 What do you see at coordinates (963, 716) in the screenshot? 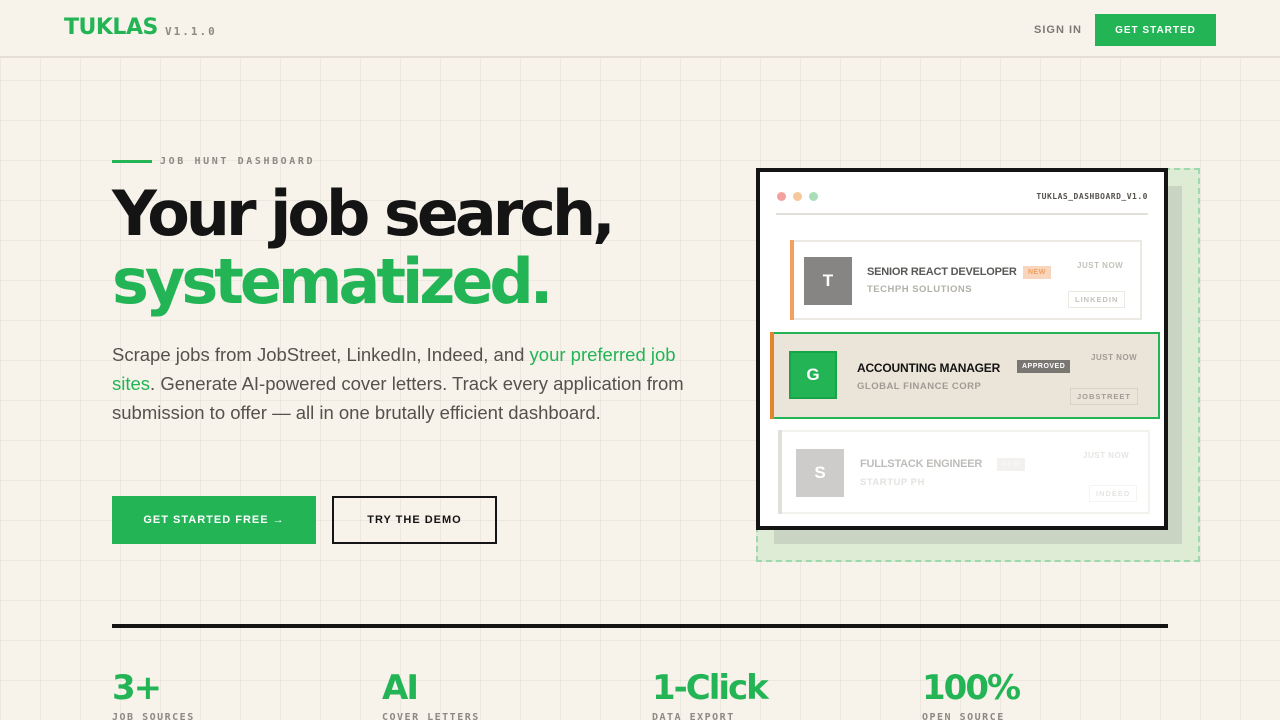
I see `stat-label: OPEN SOURCE` at bounding box center [963, 716].